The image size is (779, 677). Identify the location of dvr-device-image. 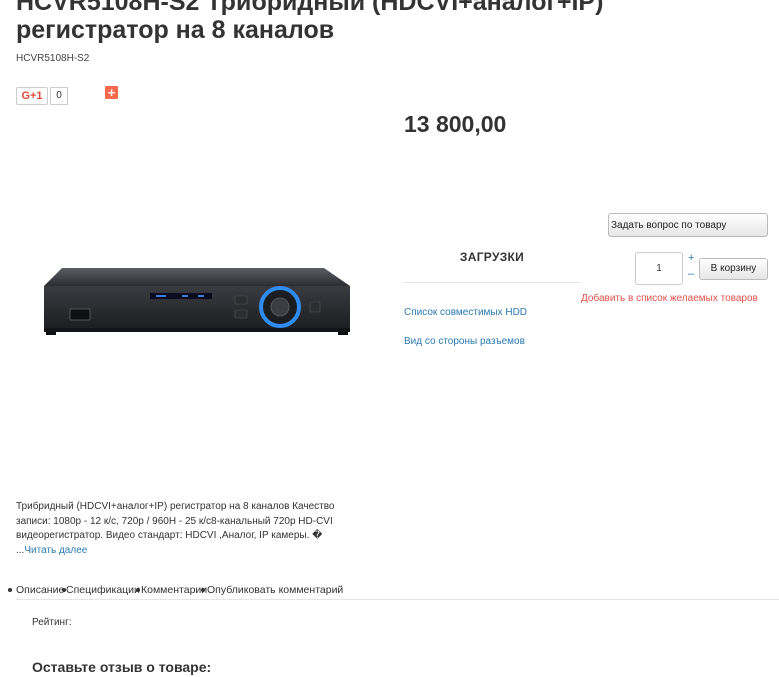
(197, 301).